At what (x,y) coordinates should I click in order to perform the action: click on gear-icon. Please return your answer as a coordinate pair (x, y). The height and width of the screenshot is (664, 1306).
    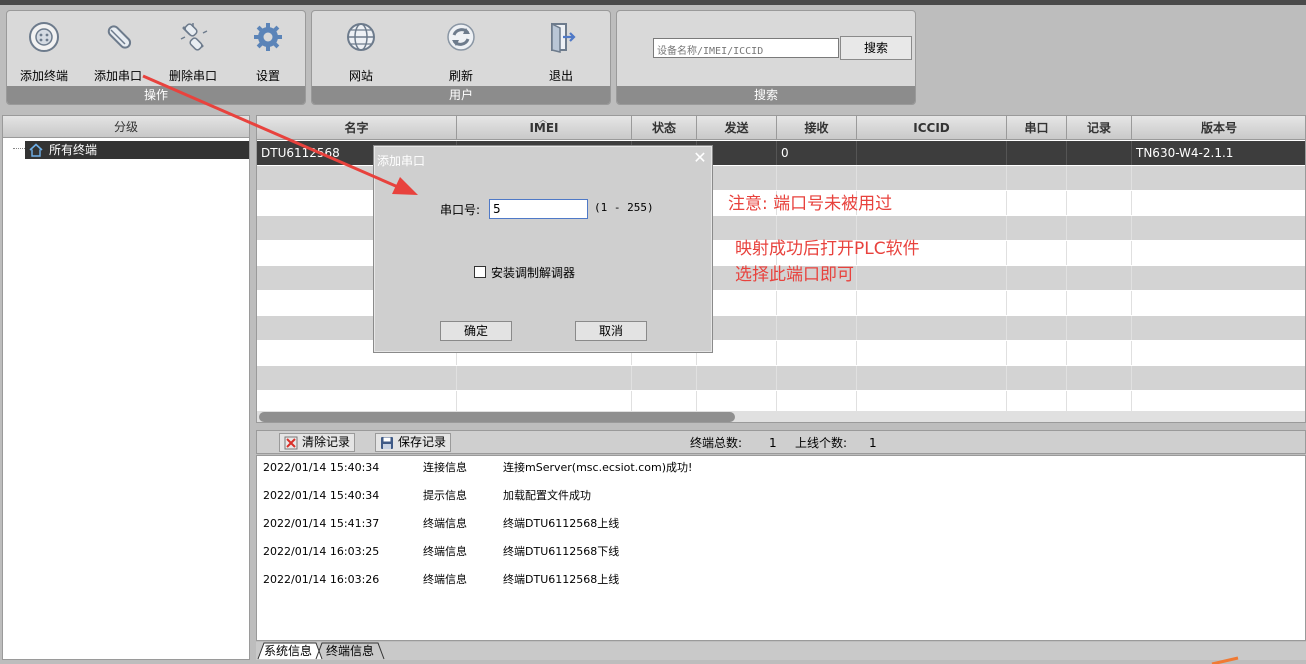
    Looking at the image, I should click on (268, 37).